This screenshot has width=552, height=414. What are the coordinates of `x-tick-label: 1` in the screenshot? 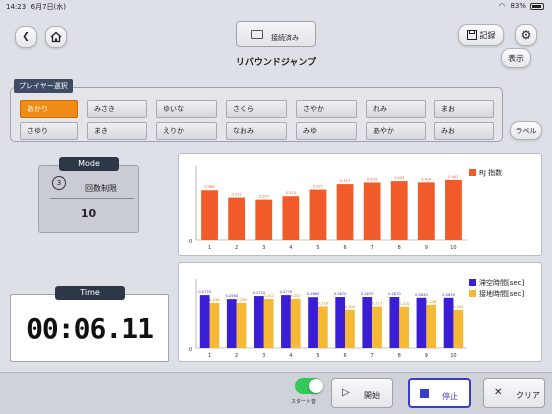 It's located at (209, 356).